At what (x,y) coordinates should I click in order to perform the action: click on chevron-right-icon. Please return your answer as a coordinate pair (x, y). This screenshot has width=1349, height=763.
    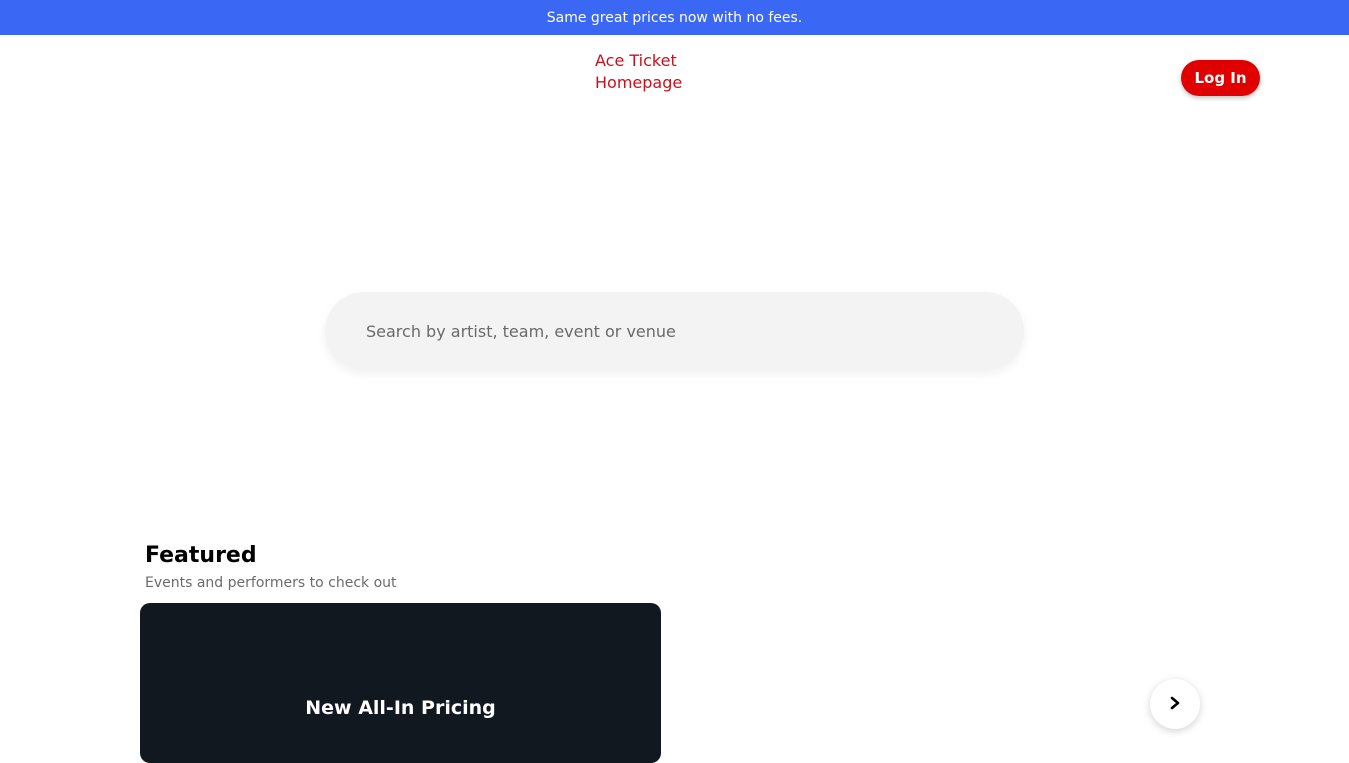
    Looking at the image, I should click on (1175, 704).